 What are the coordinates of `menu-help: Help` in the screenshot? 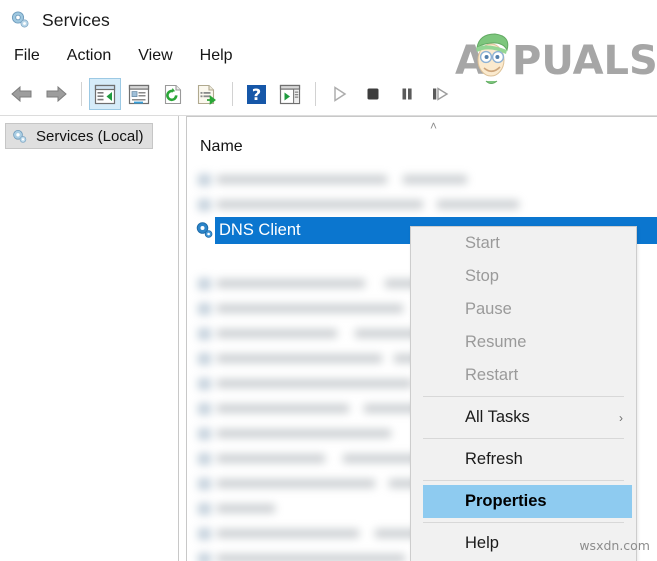 It's located at (223, 56).